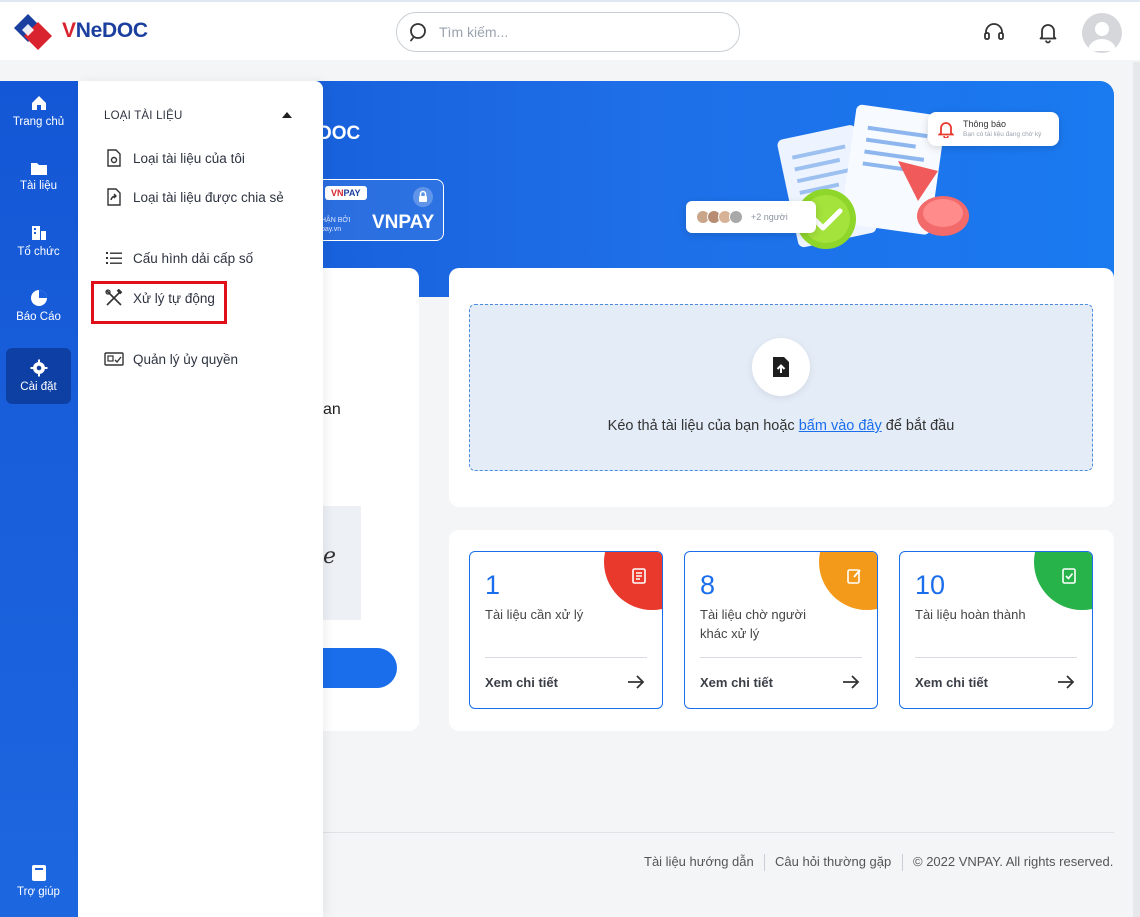 This screenshot has width=1140, height=917. What do you see at coordinates (38, 111) in the screenshot?
I see `nav-home: Trang chủ` at bounding box center [38, 111].